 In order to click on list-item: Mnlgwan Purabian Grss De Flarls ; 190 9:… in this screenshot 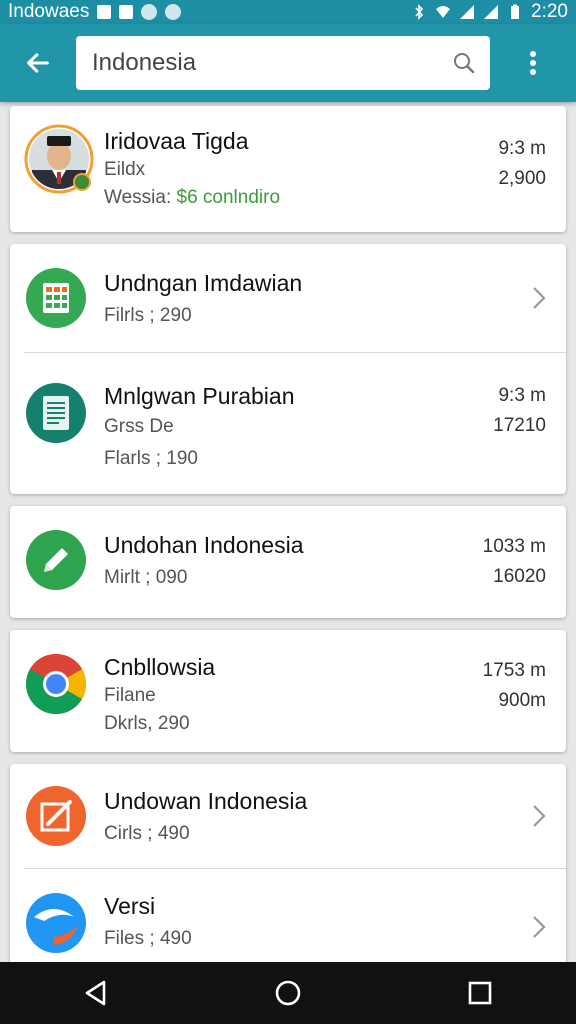, I will do `click(295, 423)`.